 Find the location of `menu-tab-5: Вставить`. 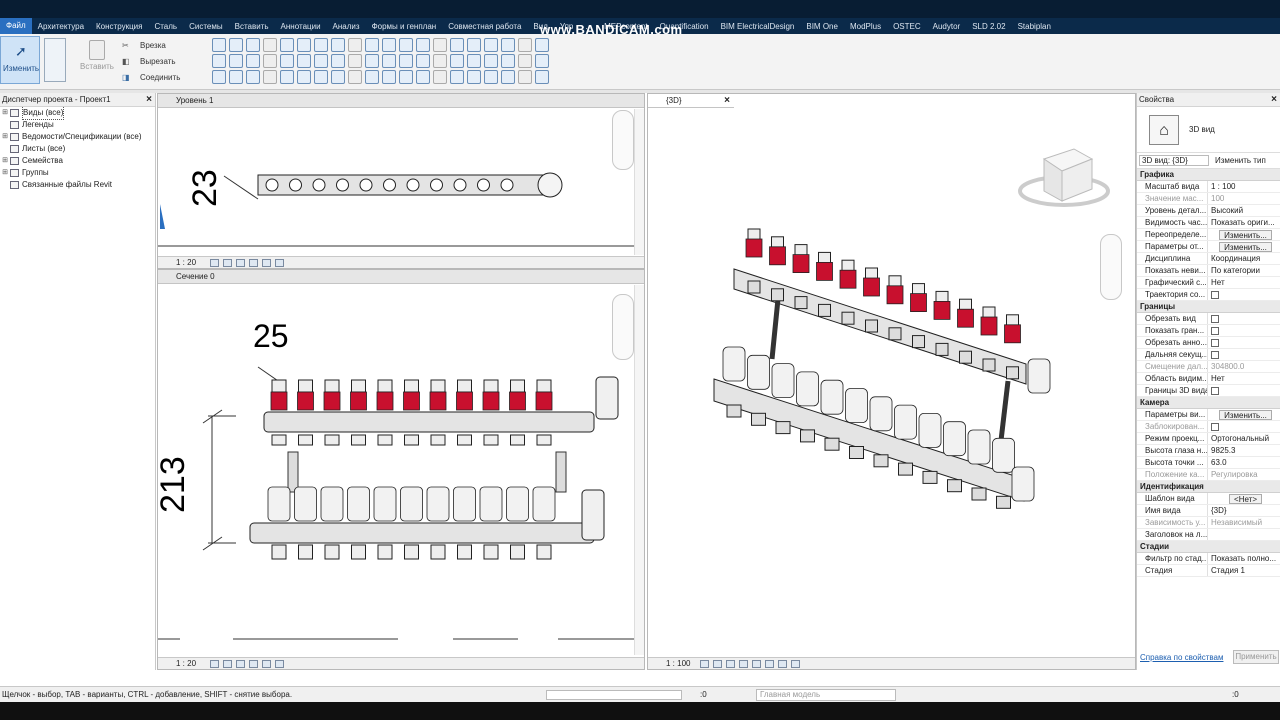

menu-tab-5: Вставить is located at coordinates (252, 26).